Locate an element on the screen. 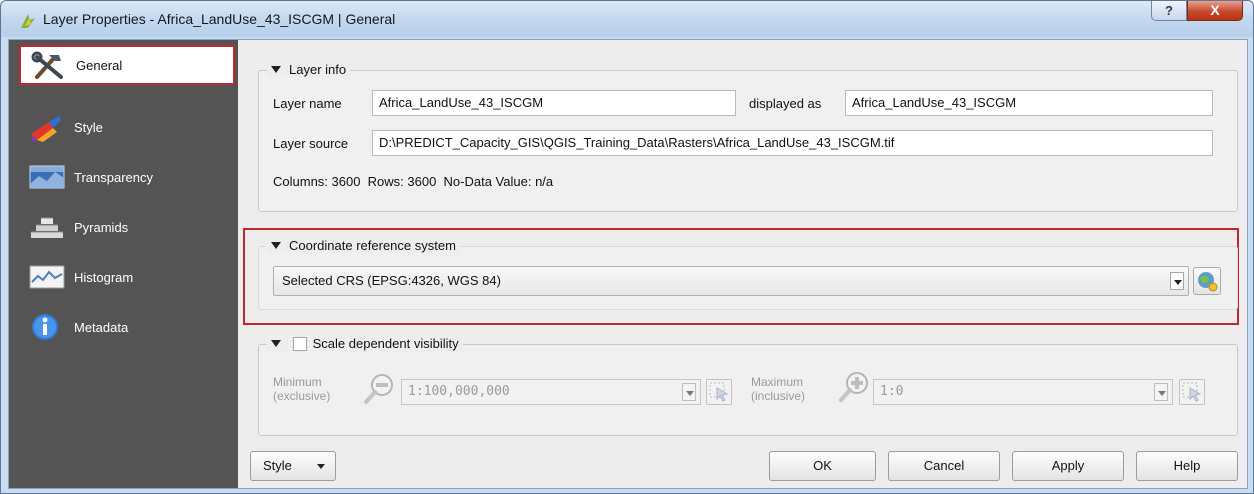  displayed-as-field: Africa_LandUse_43_ISCGM is located at coordinates (1029, 103).